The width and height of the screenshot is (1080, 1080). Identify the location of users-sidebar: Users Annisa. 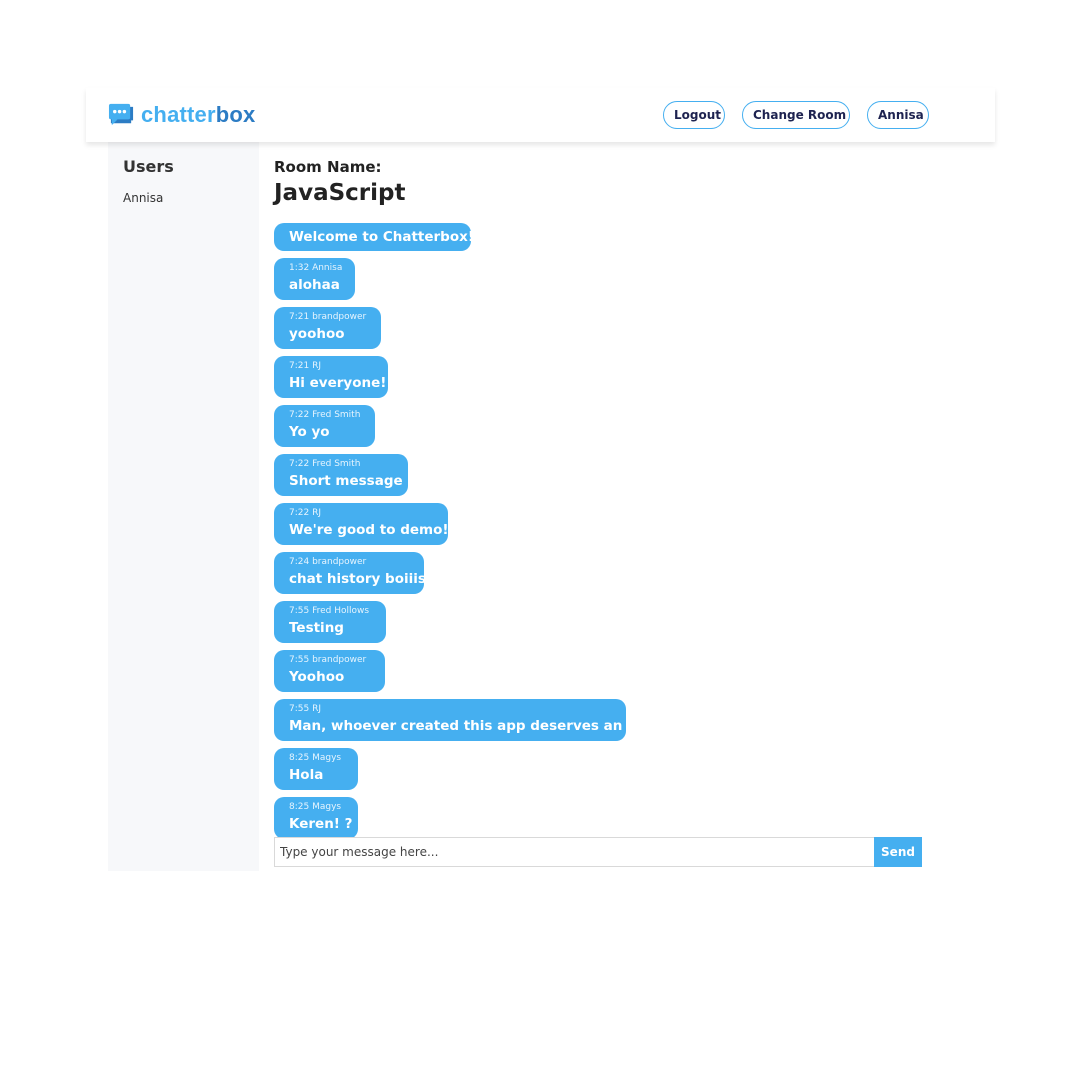
(183, 506).